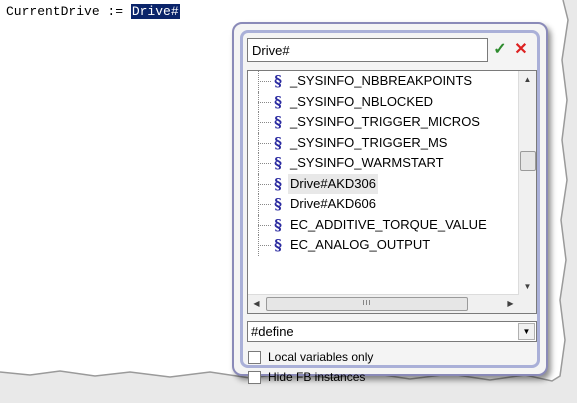  What do you see at coordinates (367, 50) in the screenshot?
I see `search-input` at bounding box center [367, 50].